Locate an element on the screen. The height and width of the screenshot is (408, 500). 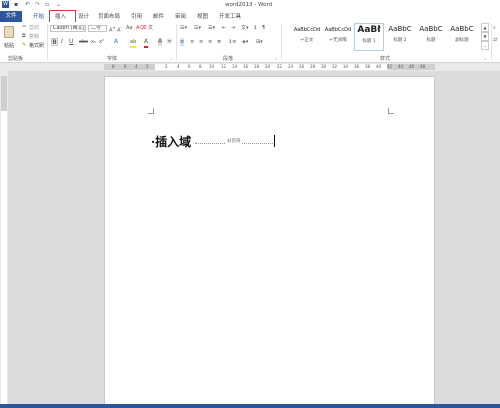
customize-qat-icon: ⌄ is located at coordinates (58, 5).